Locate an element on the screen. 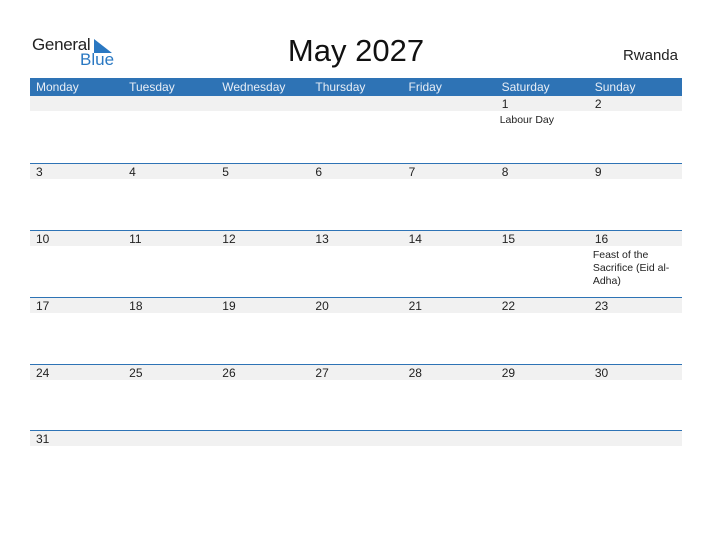 The image size is (712, 550). day-number: 18 is located at coordinates (136, 306).